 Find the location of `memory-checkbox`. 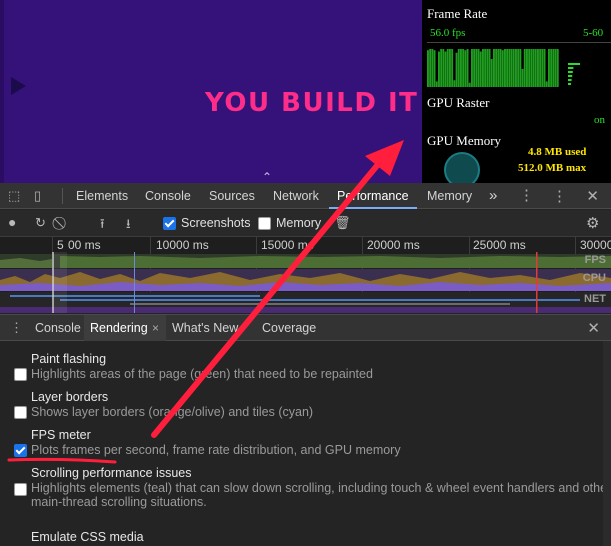

memory-checkbox is located at coordinates (264, 223).